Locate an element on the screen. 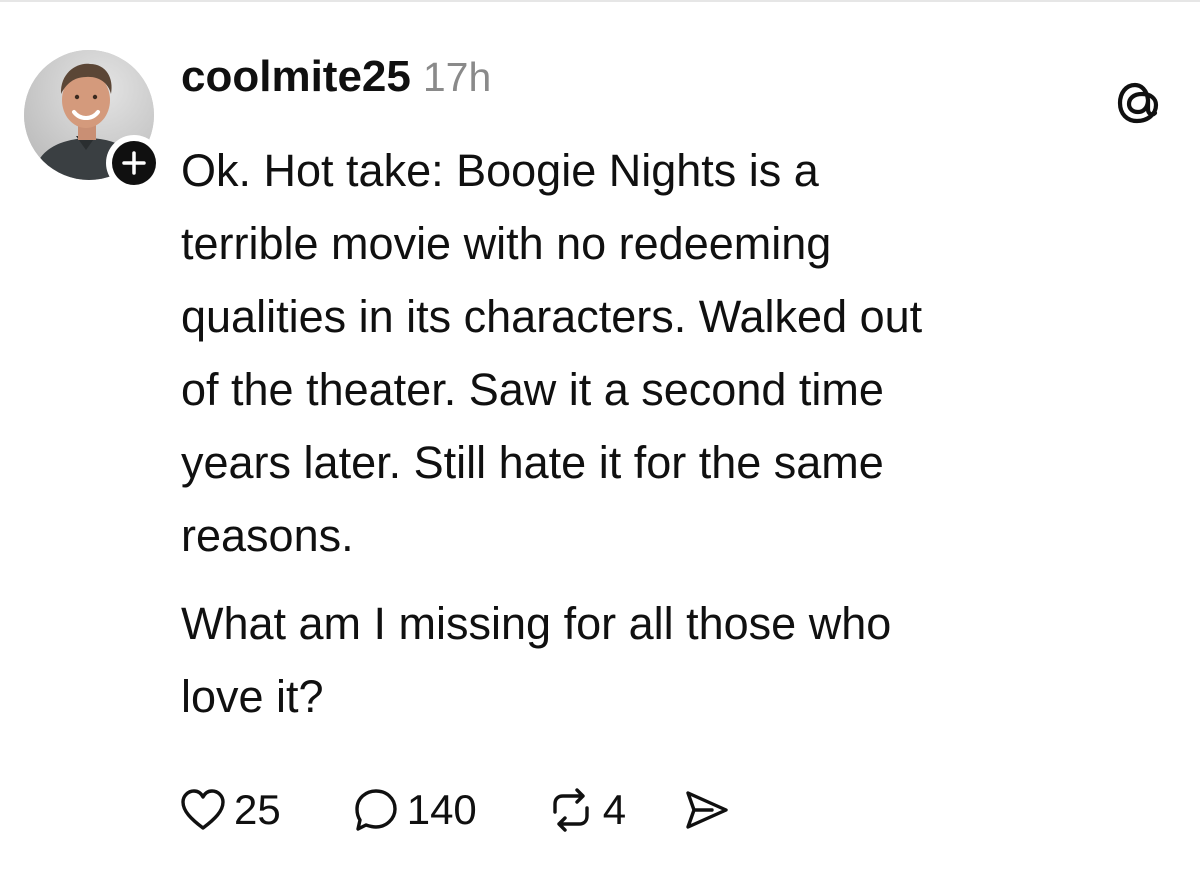 Image resolution: width=1200 pixels, height=876 pixels. post-header: coolmite25 17h is located at coordinates (336, 80).